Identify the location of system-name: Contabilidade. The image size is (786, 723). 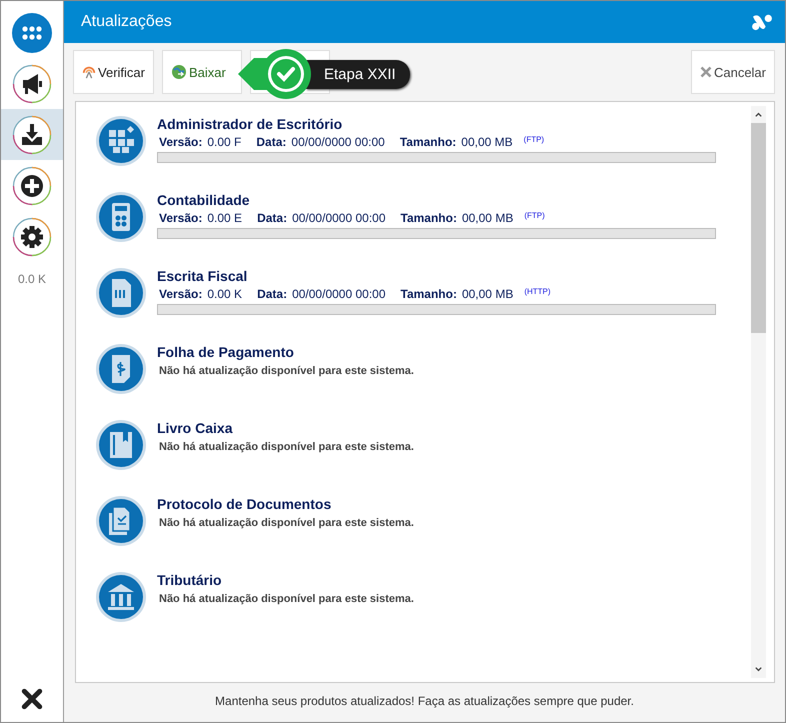
(204, 200).